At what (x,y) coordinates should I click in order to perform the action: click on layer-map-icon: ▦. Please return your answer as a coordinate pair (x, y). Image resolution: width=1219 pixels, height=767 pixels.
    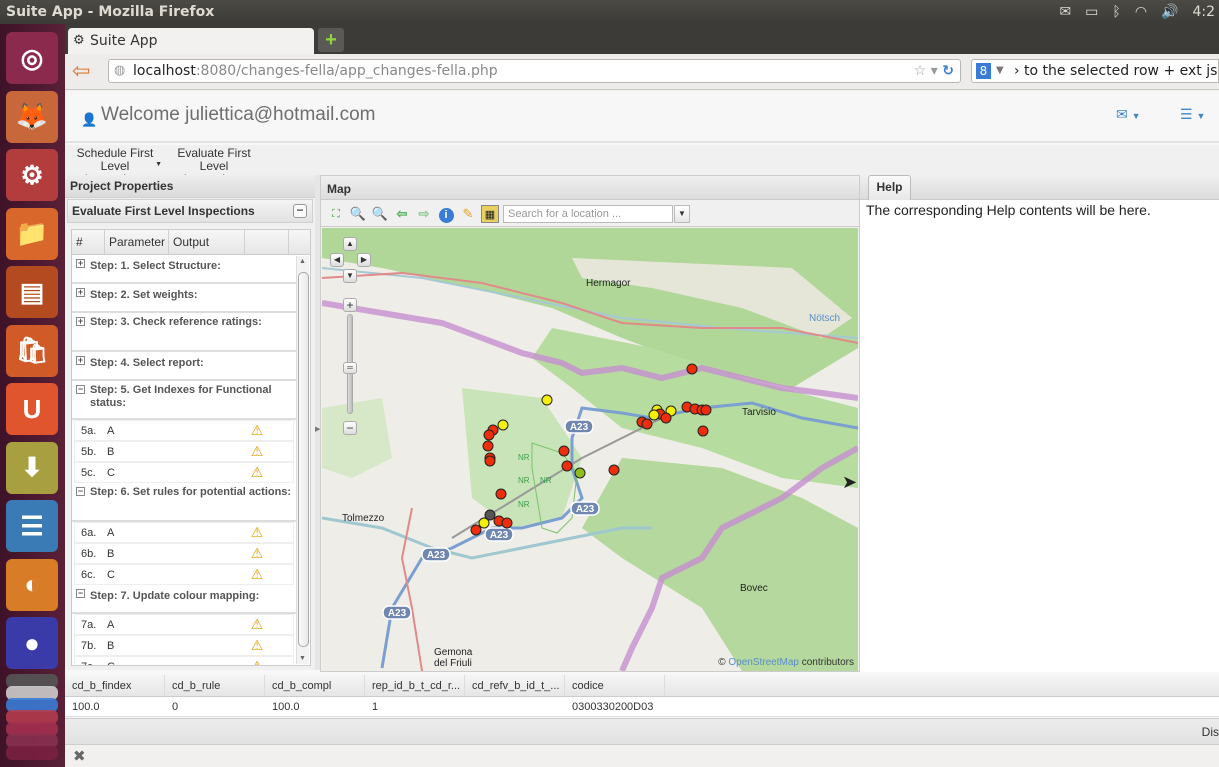
    Looking at the image, I should click on (490, 213).